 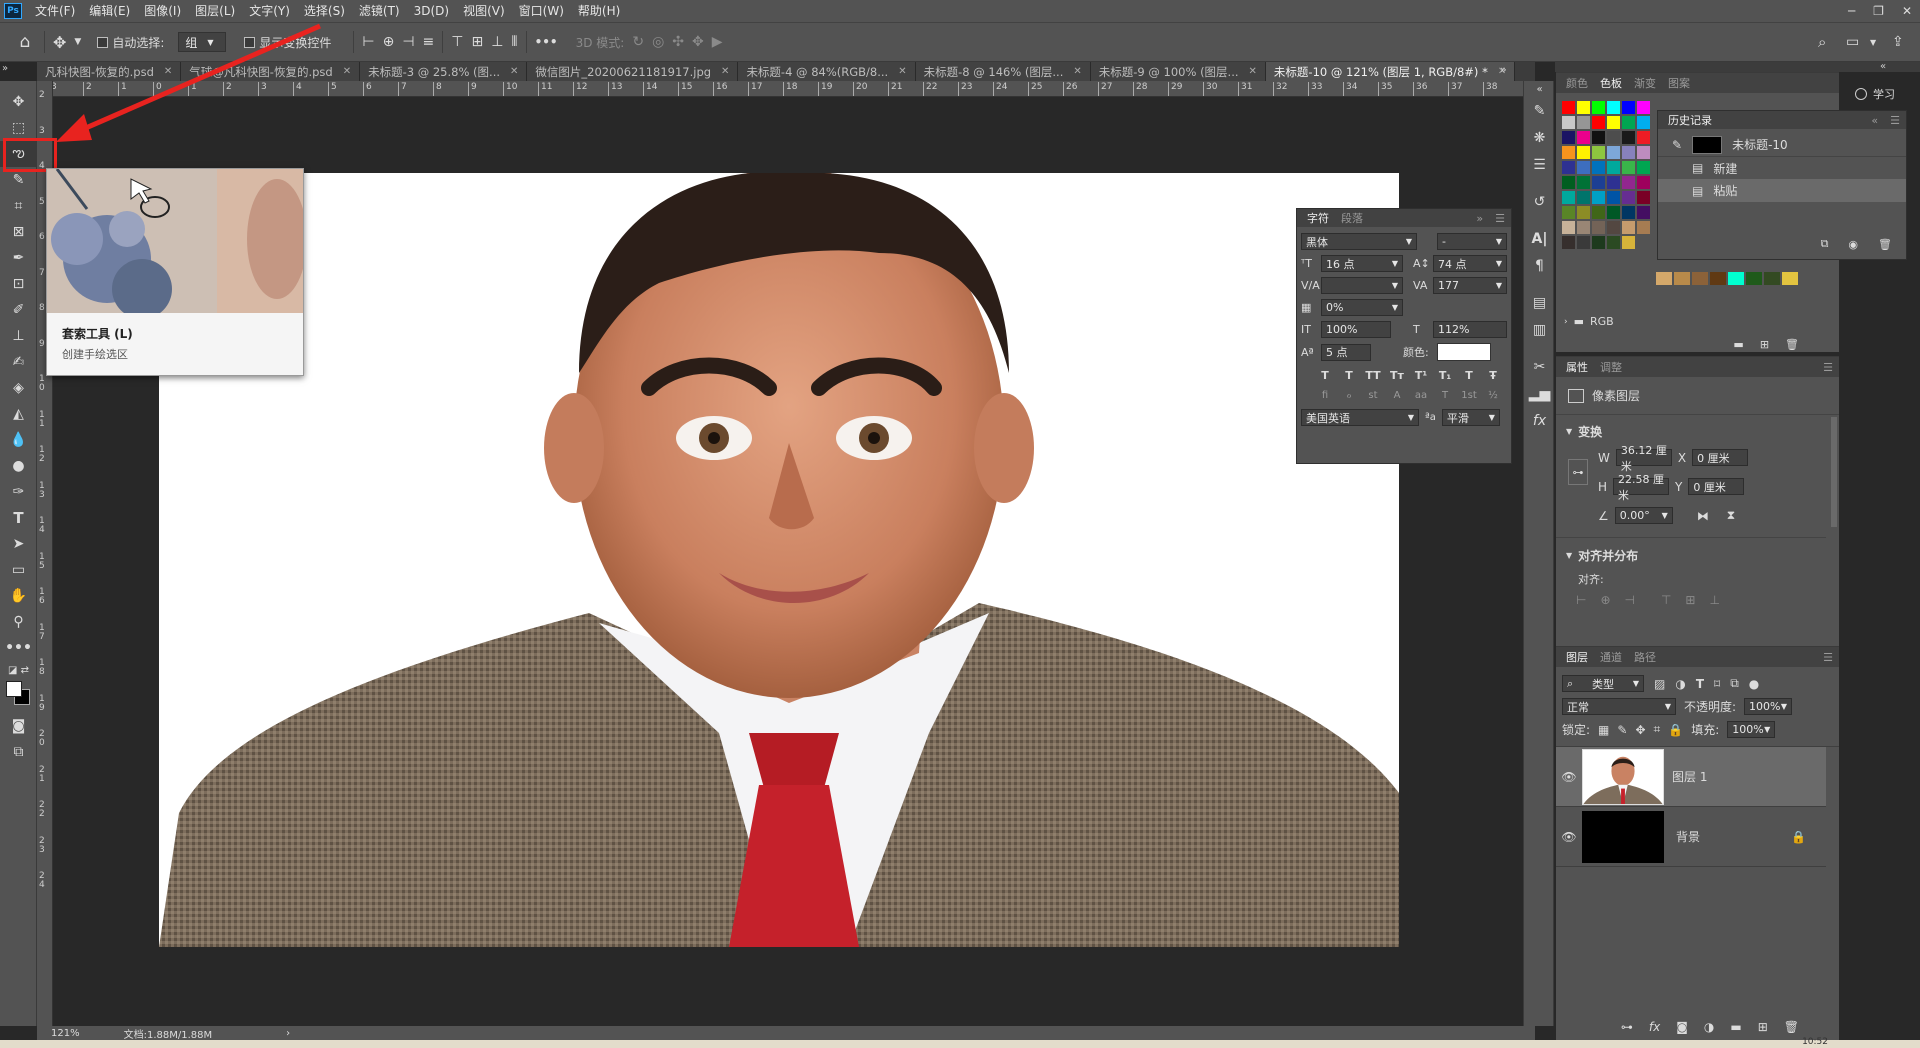 What do you see at coordinates (1373, 375) in the screenshot?
I see `text-style-button: TT` at bounding box center [1373, 375].